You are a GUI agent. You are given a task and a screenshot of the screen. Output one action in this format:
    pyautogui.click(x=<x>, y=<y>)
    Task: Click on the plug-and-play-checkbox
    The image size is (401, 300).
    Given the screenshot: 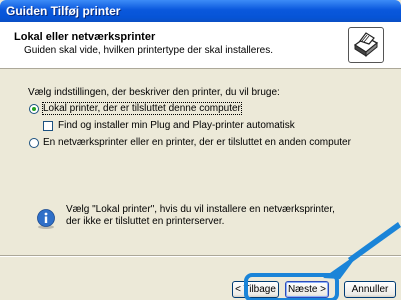 What is the action you would take?
    pyautogui.click(x=48, y=126)
    